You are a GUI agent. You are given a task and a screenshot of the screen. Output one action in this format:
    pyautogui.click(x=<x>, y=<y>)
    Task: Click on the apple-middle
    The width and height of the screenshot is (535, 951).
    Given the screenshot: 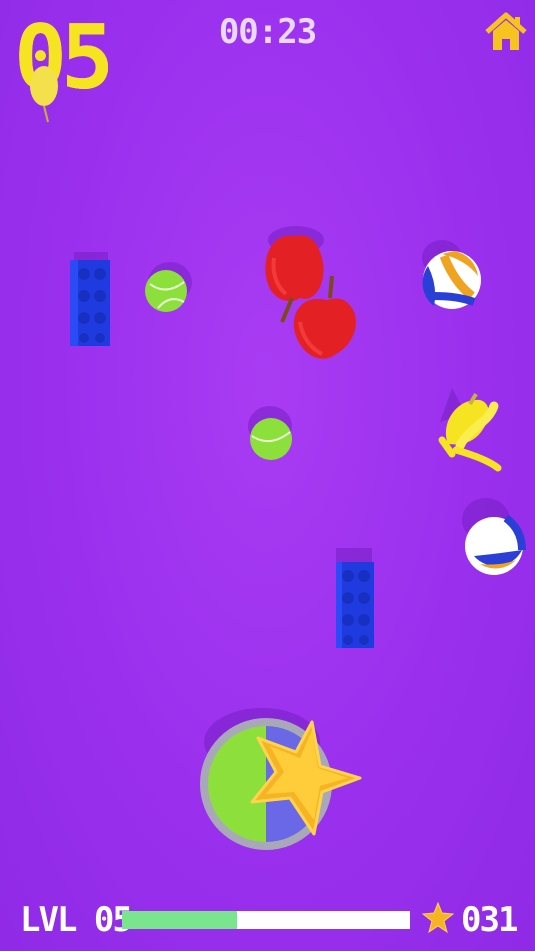 What is the action you would take?
    pyautogui.click(x=324, y=314)
    